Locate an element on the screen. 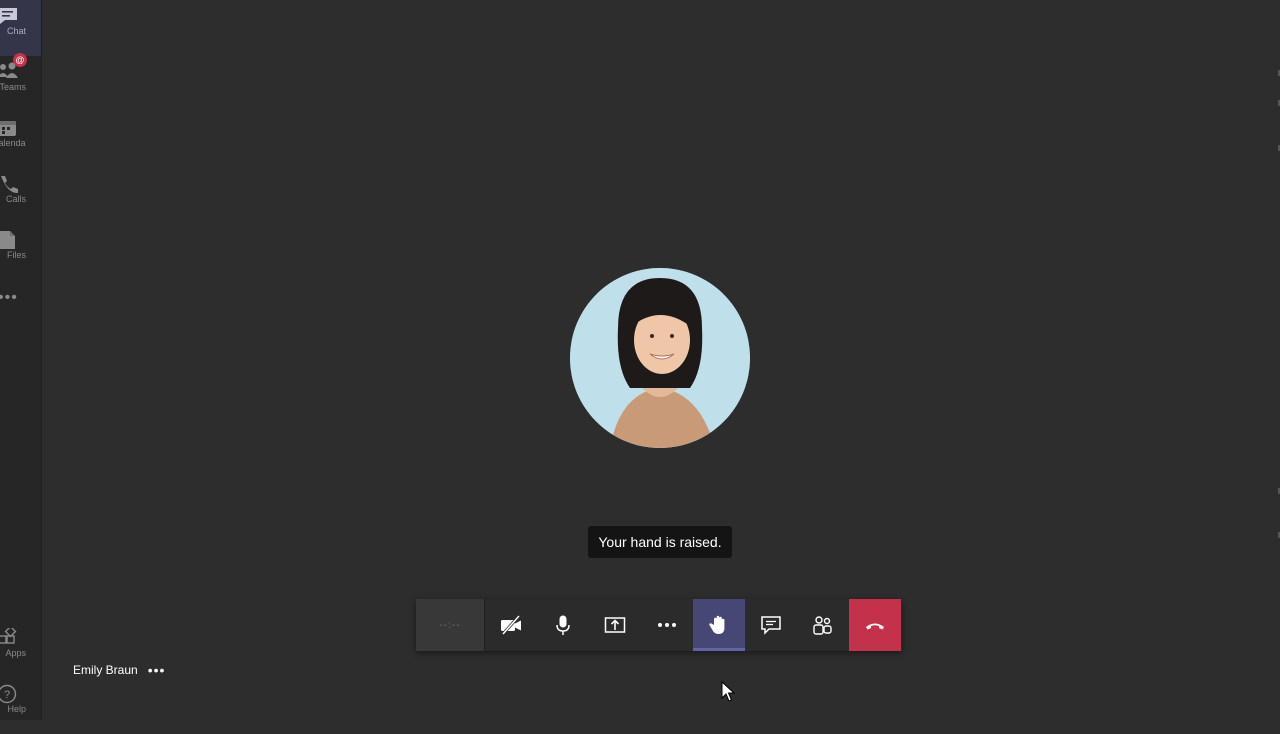 The height and width of the screenshot is (734, 1280). share-icon is located at coordinates (615, 625).